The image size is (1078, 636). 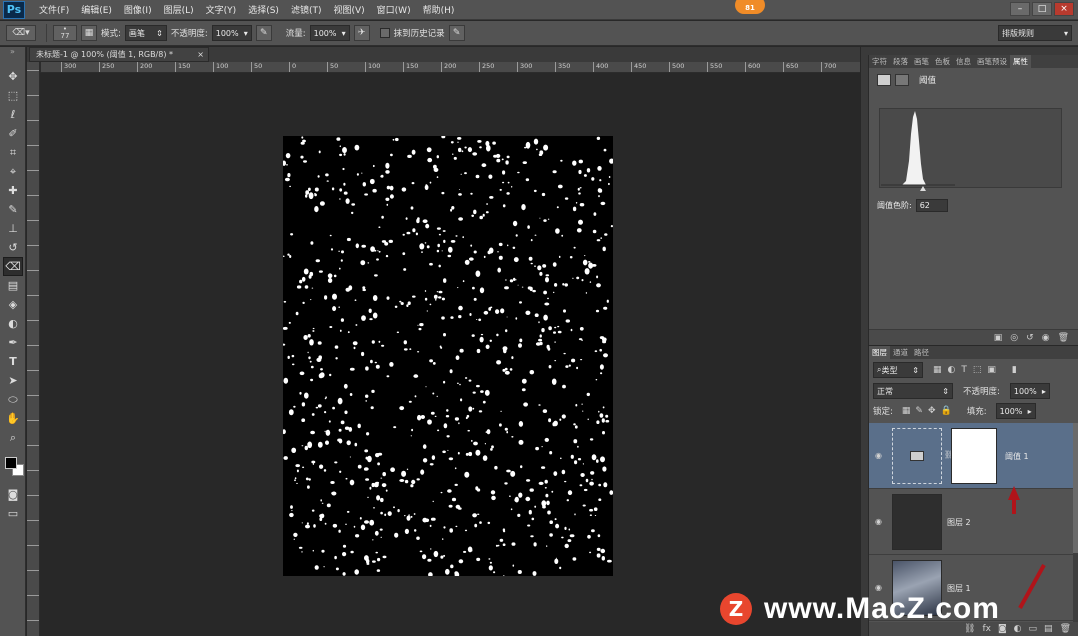 What do you see at coordinates (1048, 629) in the screenshot?
I see `new-layer-icon: ▤` at bounding box center [1048, 629].